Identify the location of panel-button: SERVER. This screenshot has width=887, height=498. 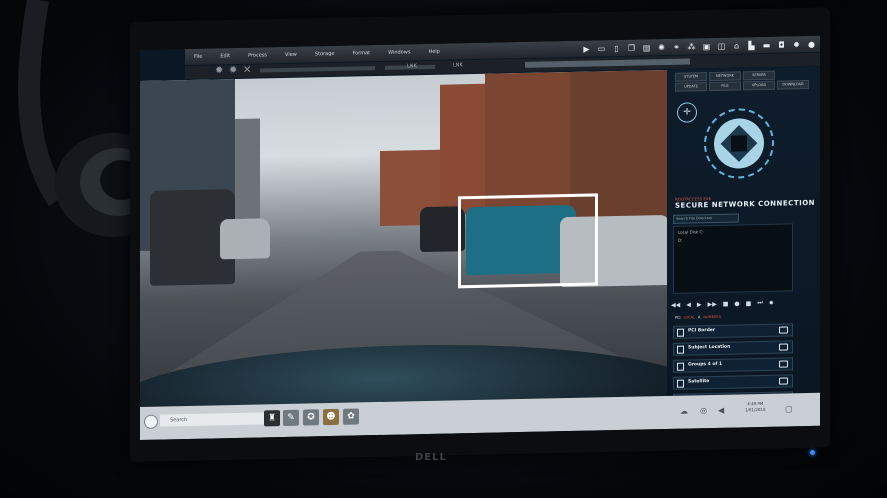
(759, 75).